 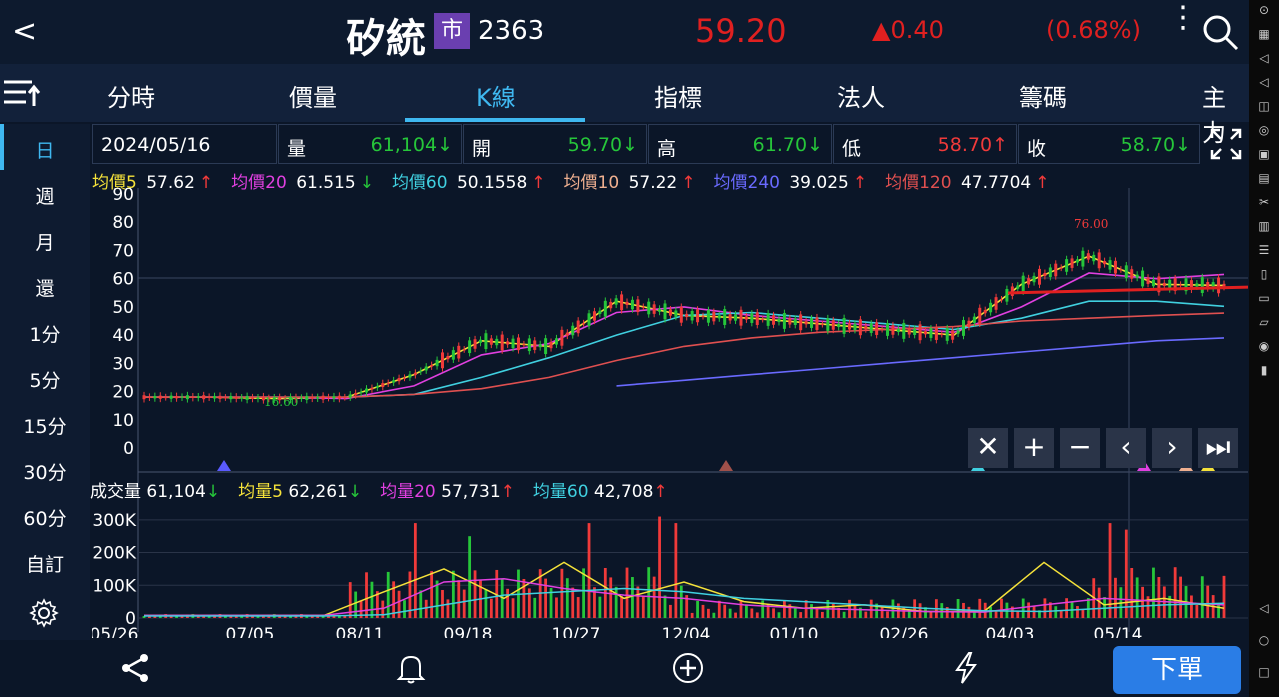 I want to click on search-icon, so click(x=1220, y=32).